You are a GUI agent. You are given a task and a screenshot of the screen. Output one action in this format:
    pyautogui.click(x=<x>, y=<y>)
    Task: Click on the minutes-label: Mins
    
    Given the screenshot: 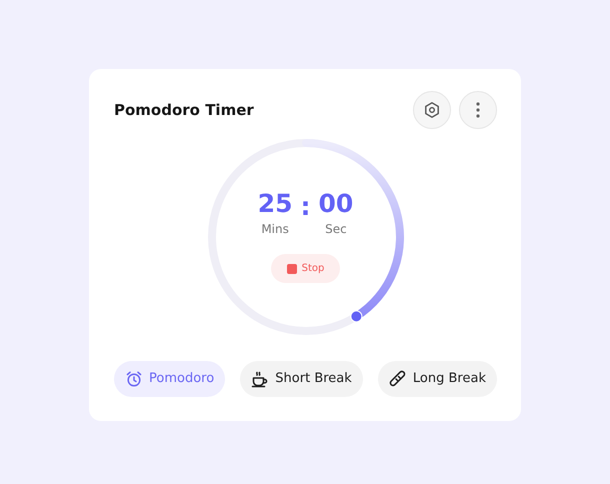 What is the action you would take?
    pyautogui.click(x=275, y=229)
    